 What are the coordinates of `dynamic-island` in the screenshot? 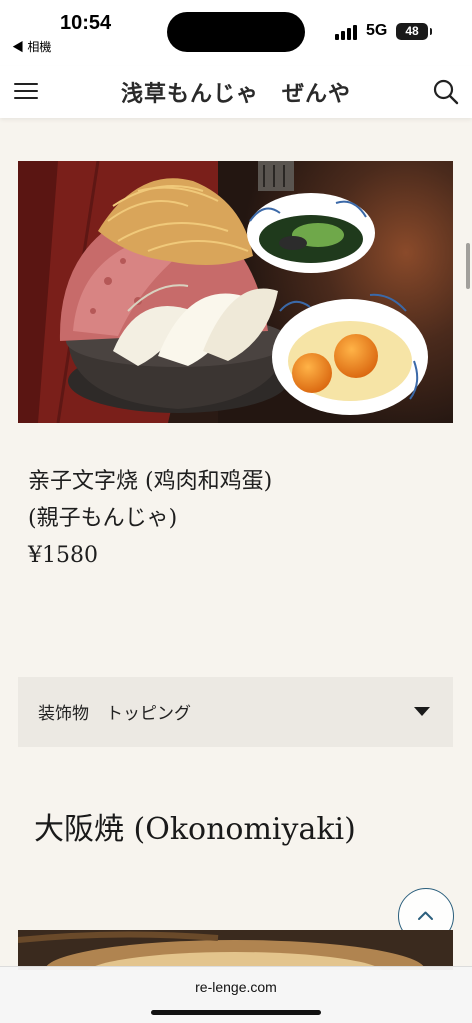 It's located at (236, 32).